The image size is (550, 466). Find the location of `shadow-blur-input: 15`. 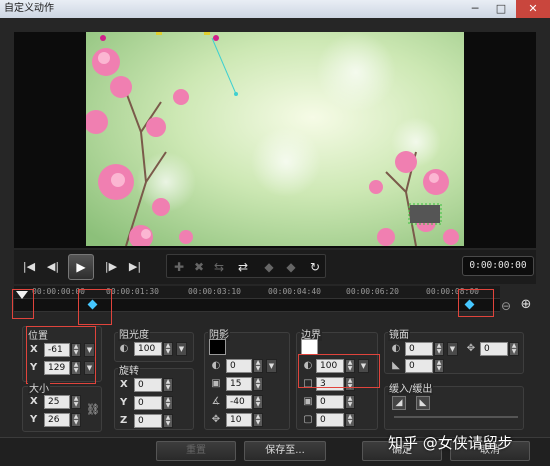

shadow-blur-input: 15 is located at coordinates (239, 384).